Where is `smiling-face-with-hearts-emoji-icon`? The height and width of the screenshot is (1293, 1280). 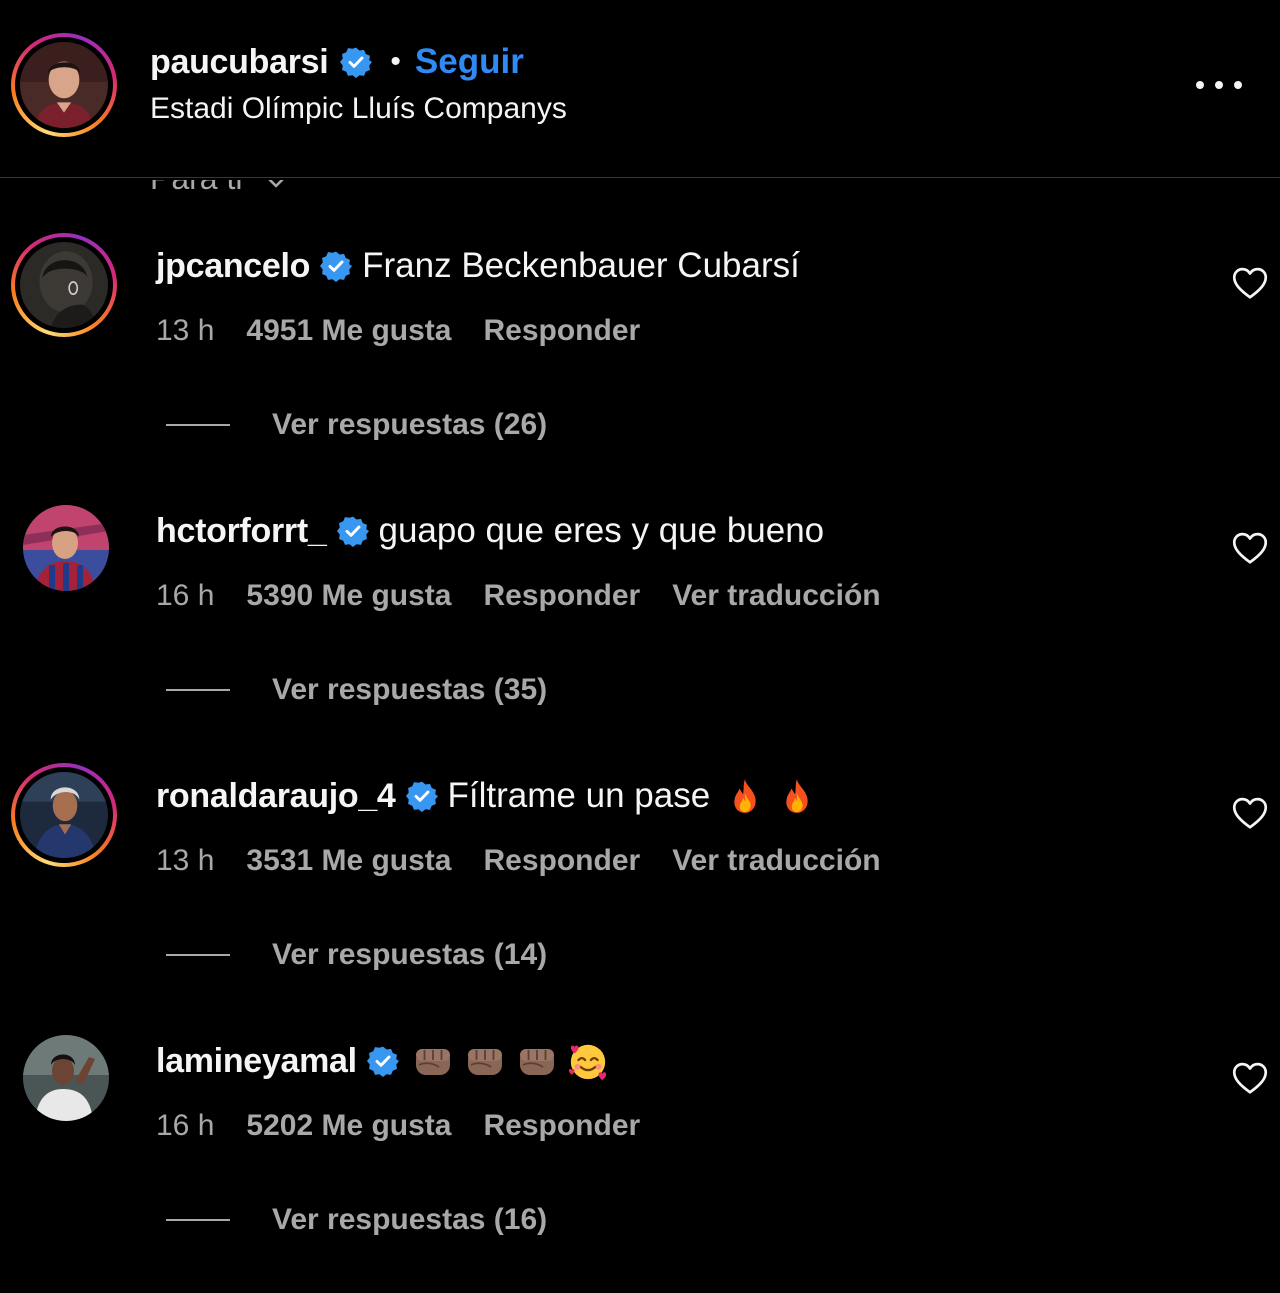
smiling-face-with-hearts-emoji-icon is located at coordinates (588, 1061).